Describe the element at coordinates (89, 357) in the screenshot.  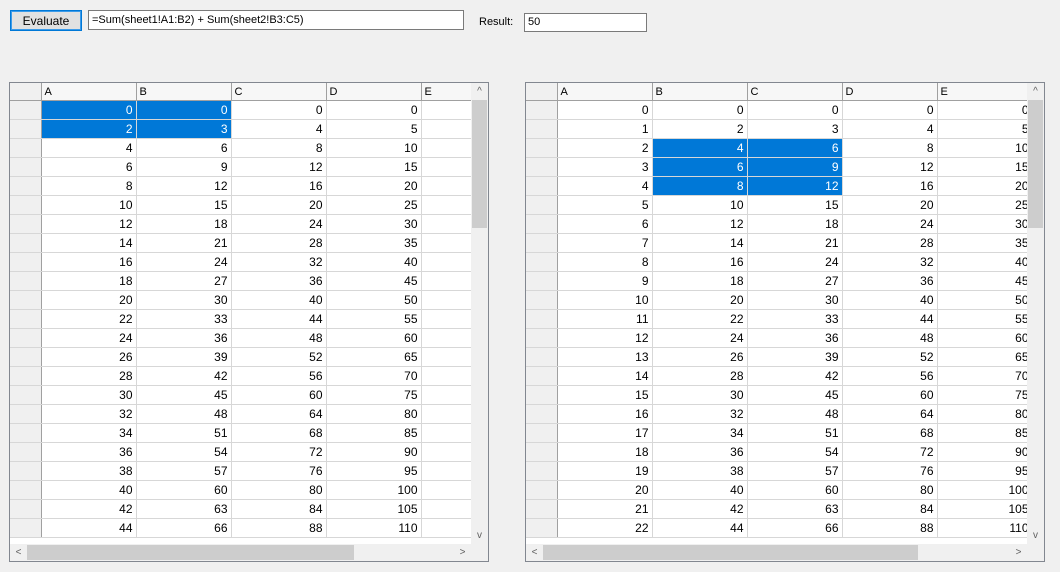
I see `grid-cell: 26` at that location.